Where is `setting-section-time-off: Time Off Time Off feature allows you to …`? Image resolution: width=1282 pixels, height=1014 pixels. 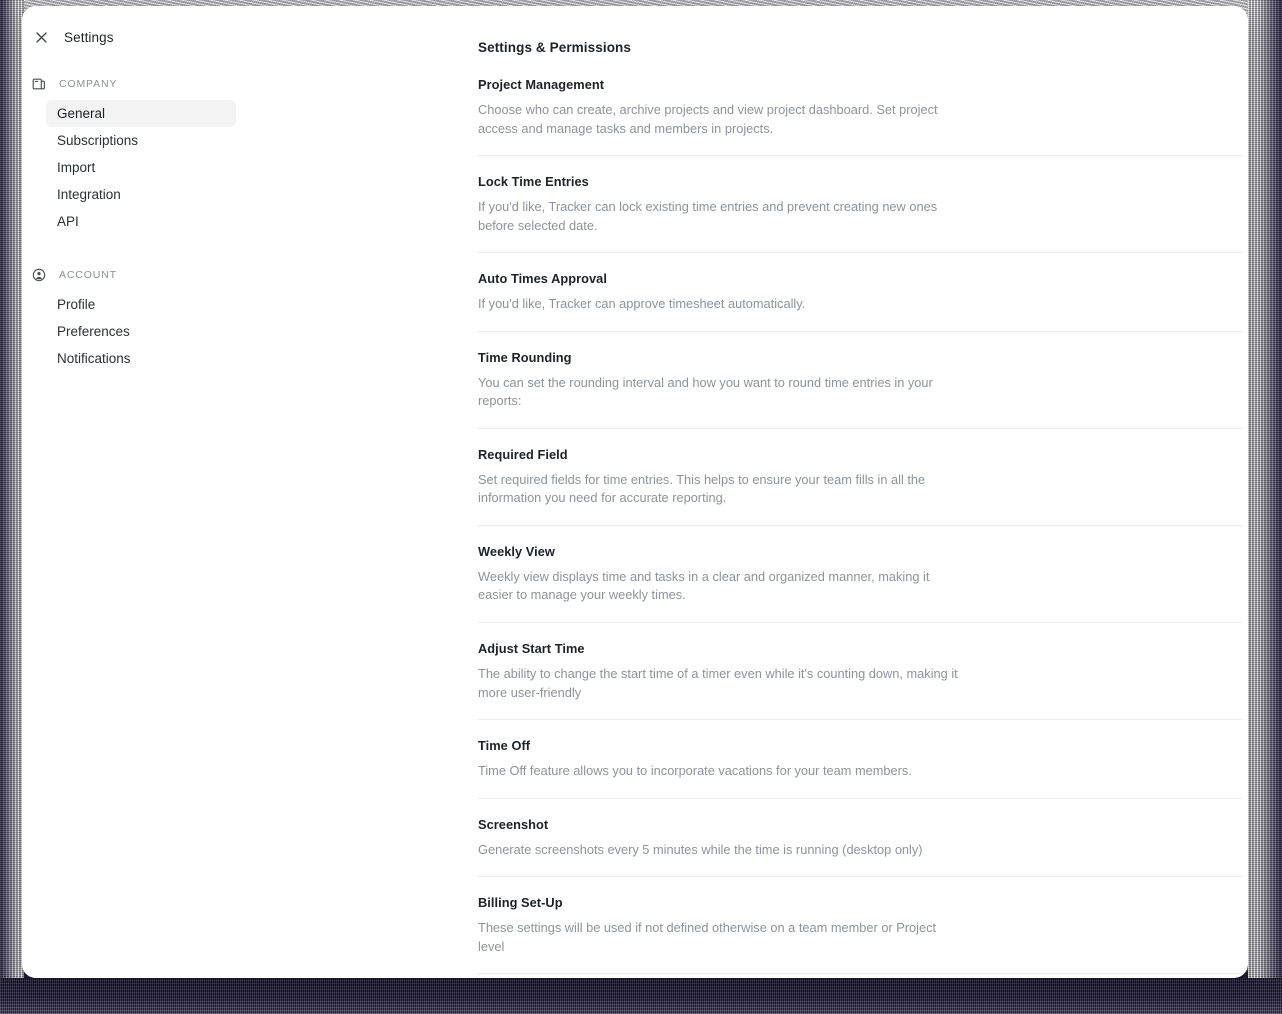 setting-section-time-off: Time Off Time Off feature allows you to … is located at coordinates (860, 768).